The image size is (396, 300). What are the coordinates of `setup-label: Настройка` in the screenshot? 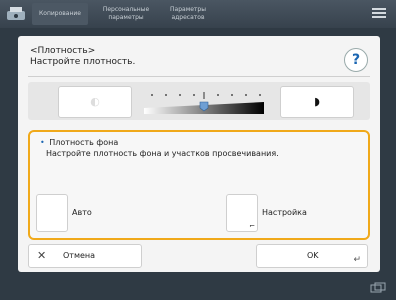 It's located at (284, 212).